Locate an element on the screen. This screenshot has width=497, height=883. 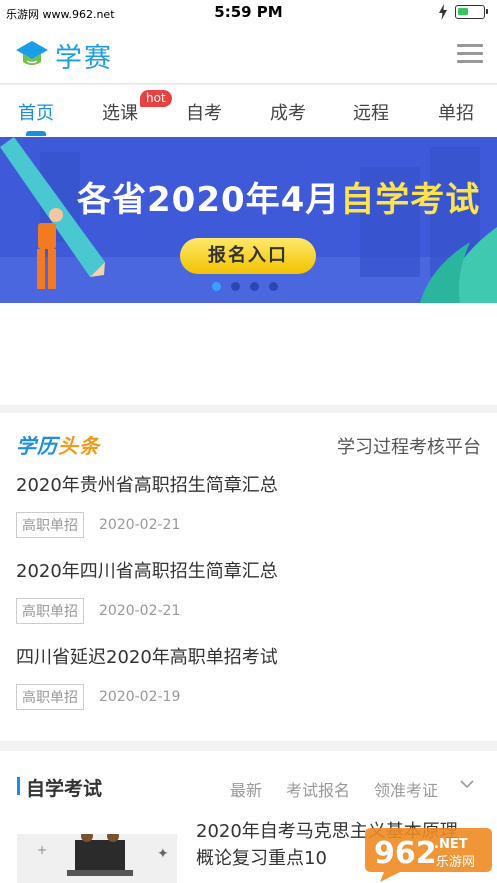
graduation-cap-icon is located at coordinates (32, 53).